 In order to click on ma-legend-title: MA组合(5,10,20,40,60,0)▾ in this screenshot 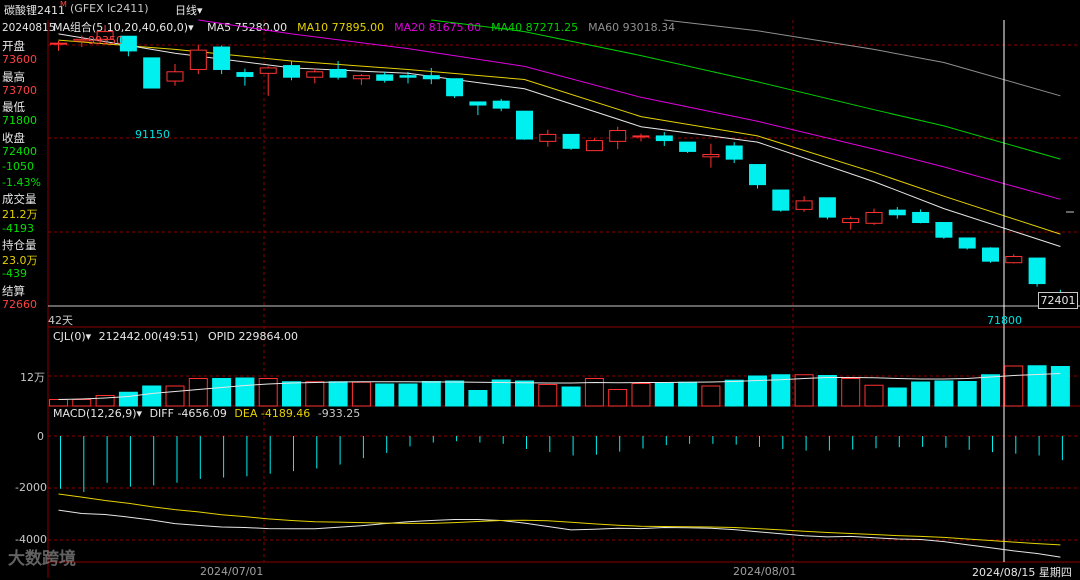, I will do `click(123, 27)`.